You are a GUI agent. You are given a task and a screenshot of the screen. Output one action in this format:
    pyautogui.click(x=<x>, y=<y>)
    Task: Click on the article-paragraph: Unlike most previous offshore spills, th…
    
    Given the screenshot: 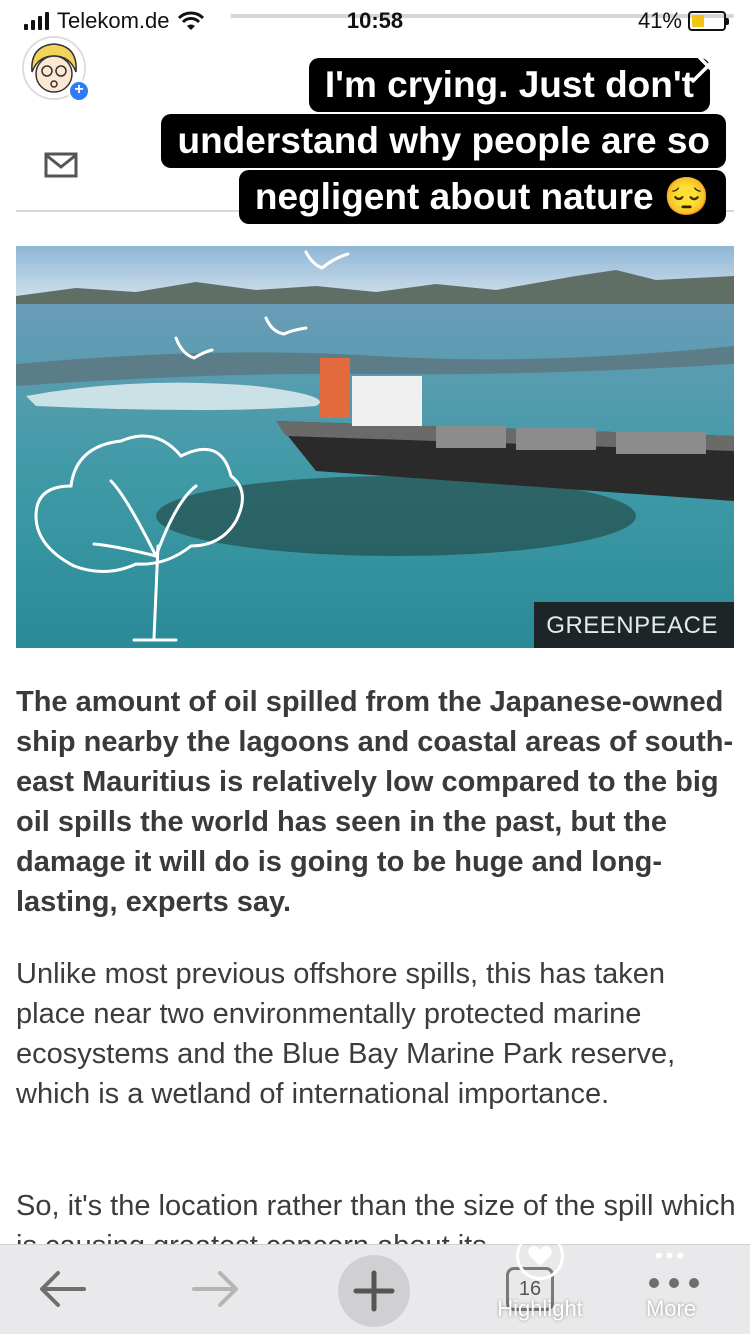 What is the action you would take?
    pyautogui.click(x=346, y=1034)
    